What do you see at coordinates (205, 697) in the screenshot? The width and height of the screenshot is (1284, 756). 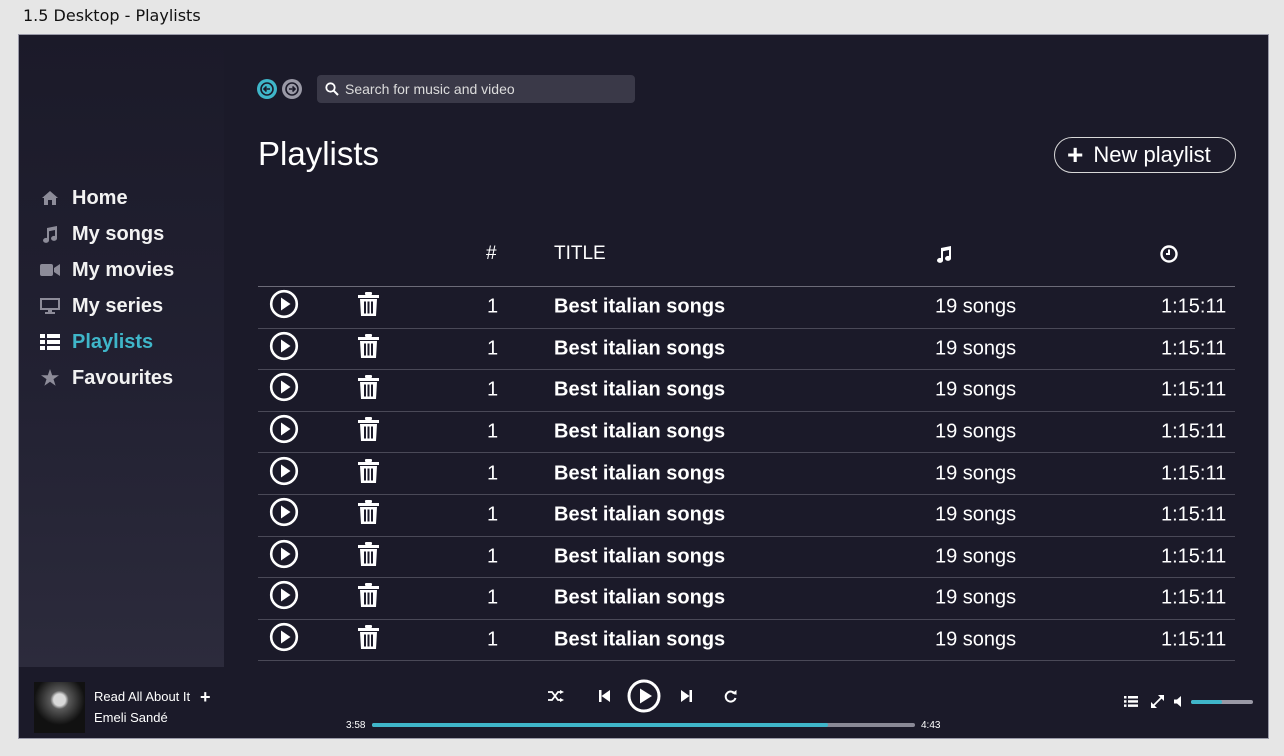 I see `add-to-playlist-button: +` at bounding box center [205, 697].